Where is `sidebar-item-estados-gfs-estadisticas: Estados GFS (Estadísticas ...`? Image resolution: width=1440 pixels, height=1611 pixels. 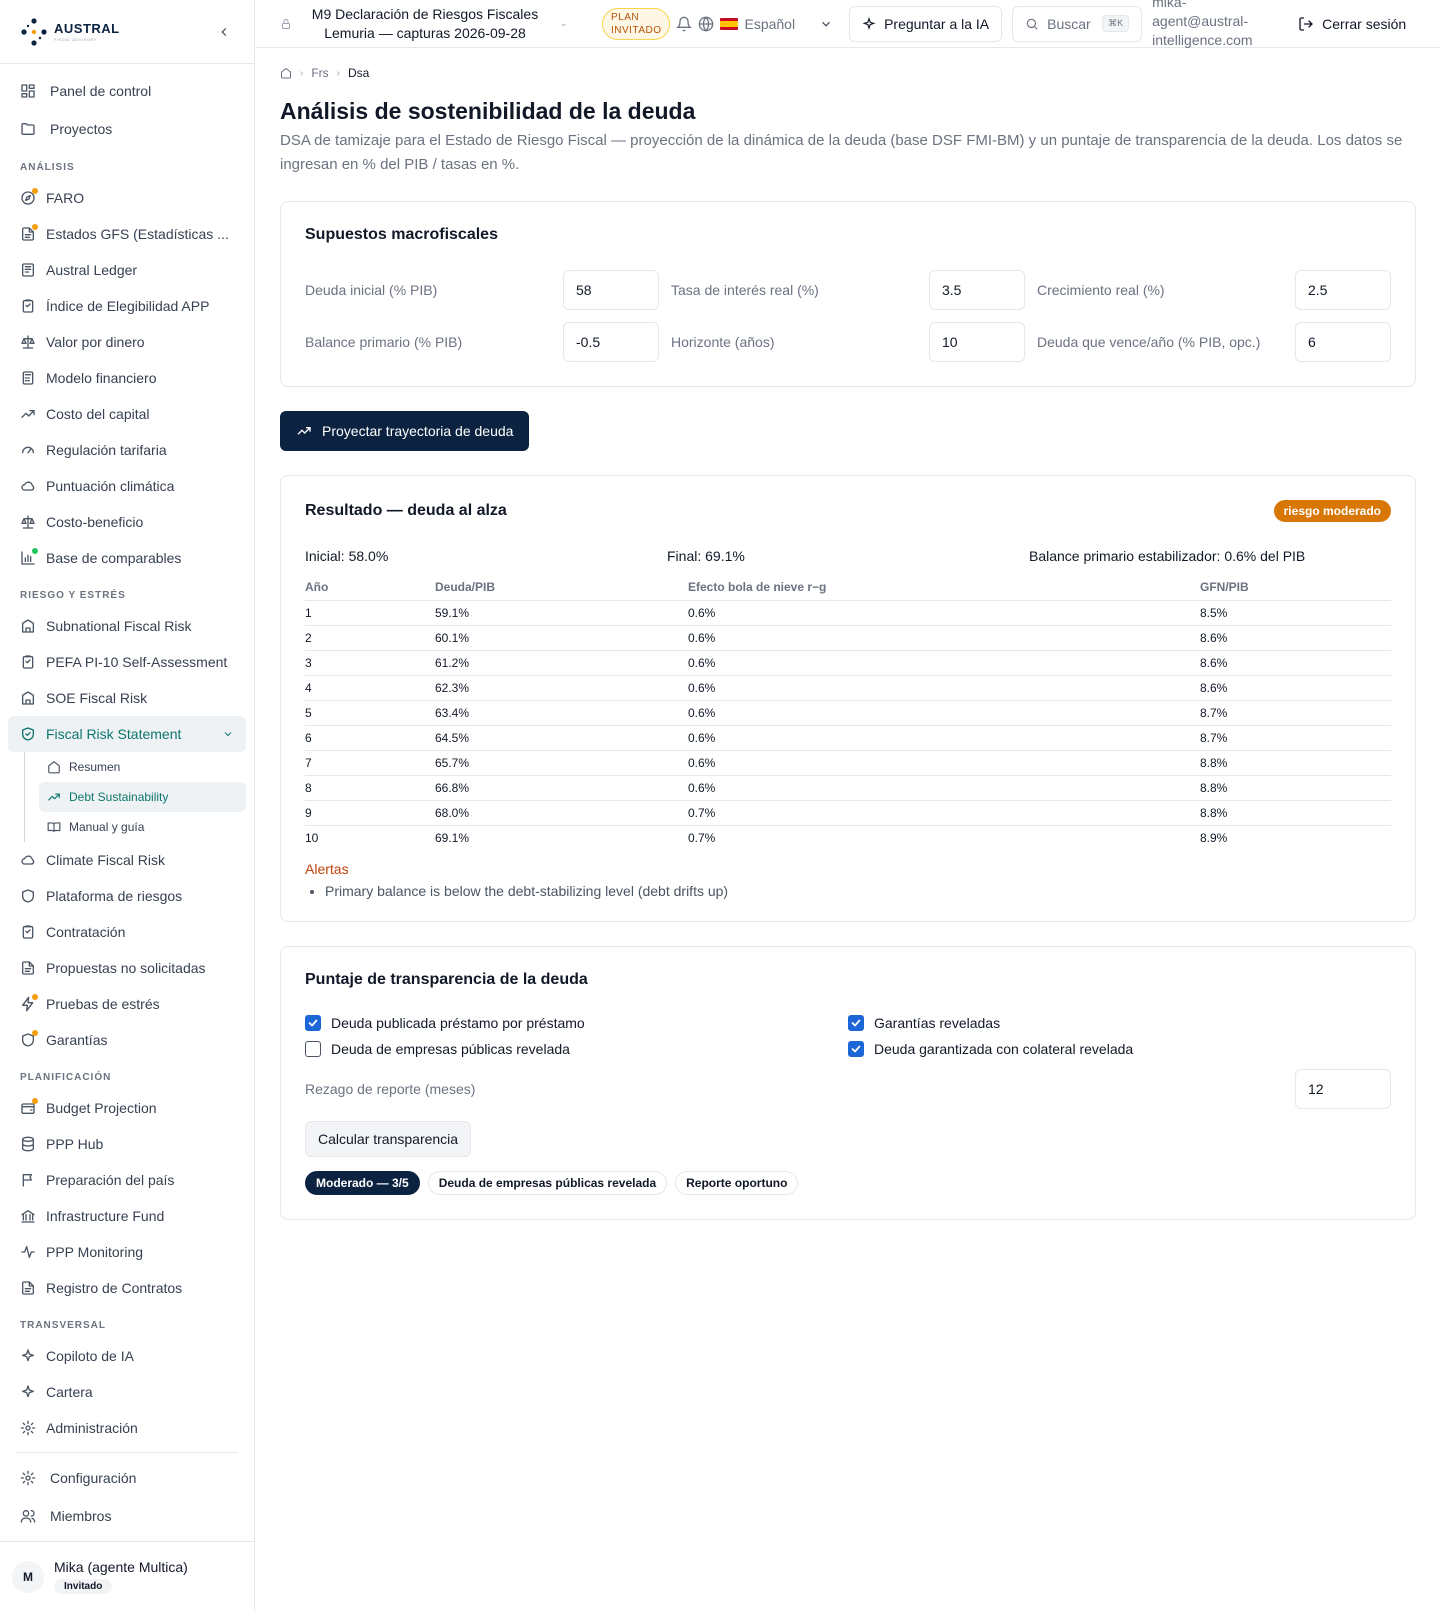
sidebar-item-estados-gfs-estadisticas: Estados GFS (Estadísticas ... is located at coordinates (127, 234).